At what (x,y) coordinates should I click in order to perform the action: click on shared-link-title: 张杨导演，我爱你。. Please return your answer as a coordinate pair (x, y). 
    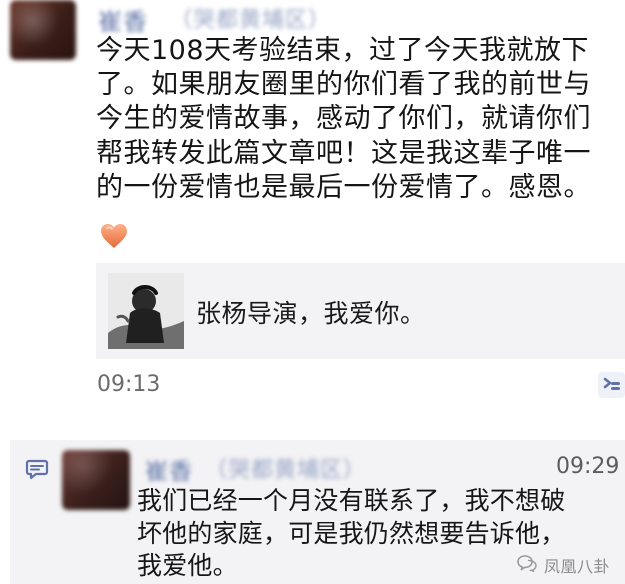
    Looking at the image, I should click on (311, 312).